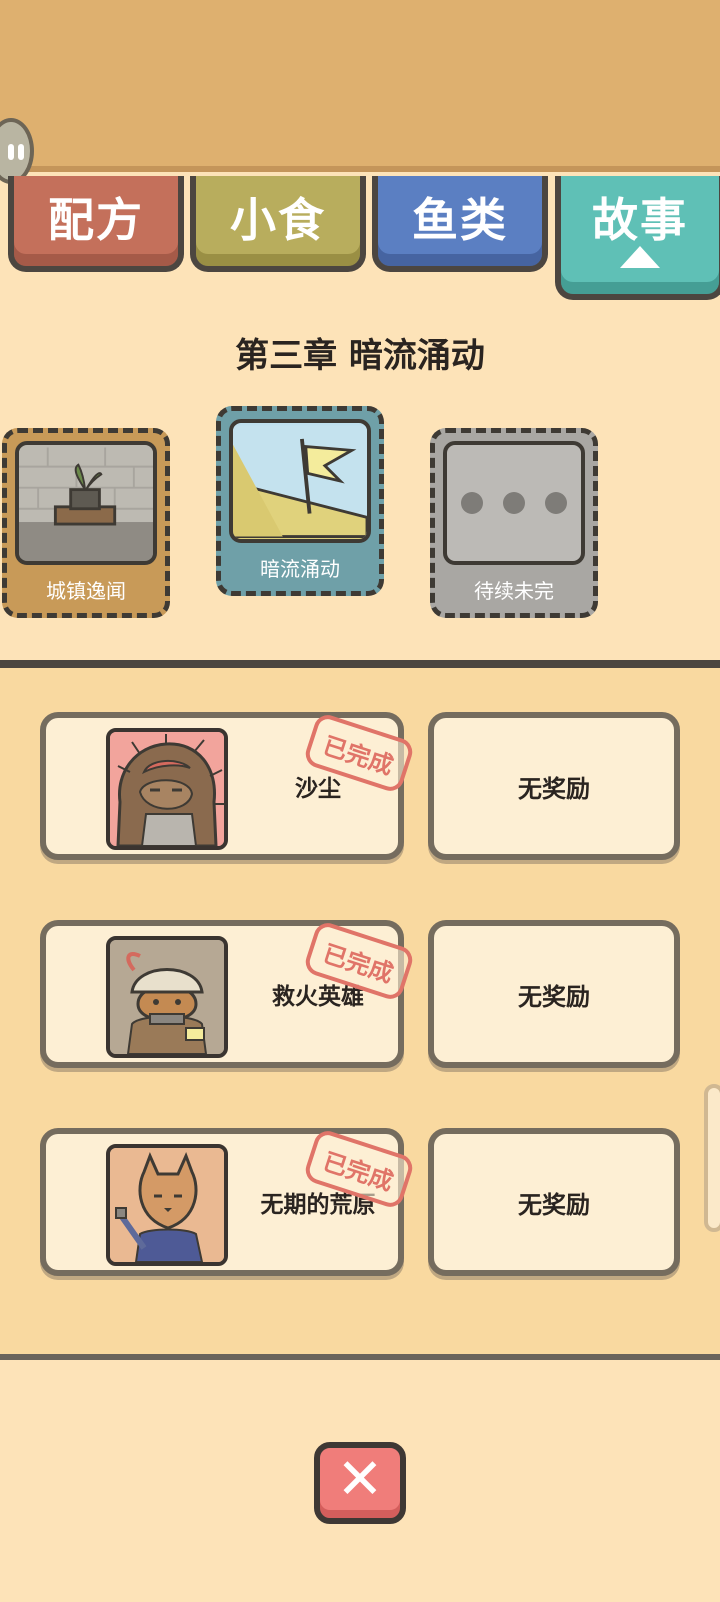 This screenshot has height=1602, width=720. I want to click on chapter-label: 城镇逸闻, so click(86, 591).